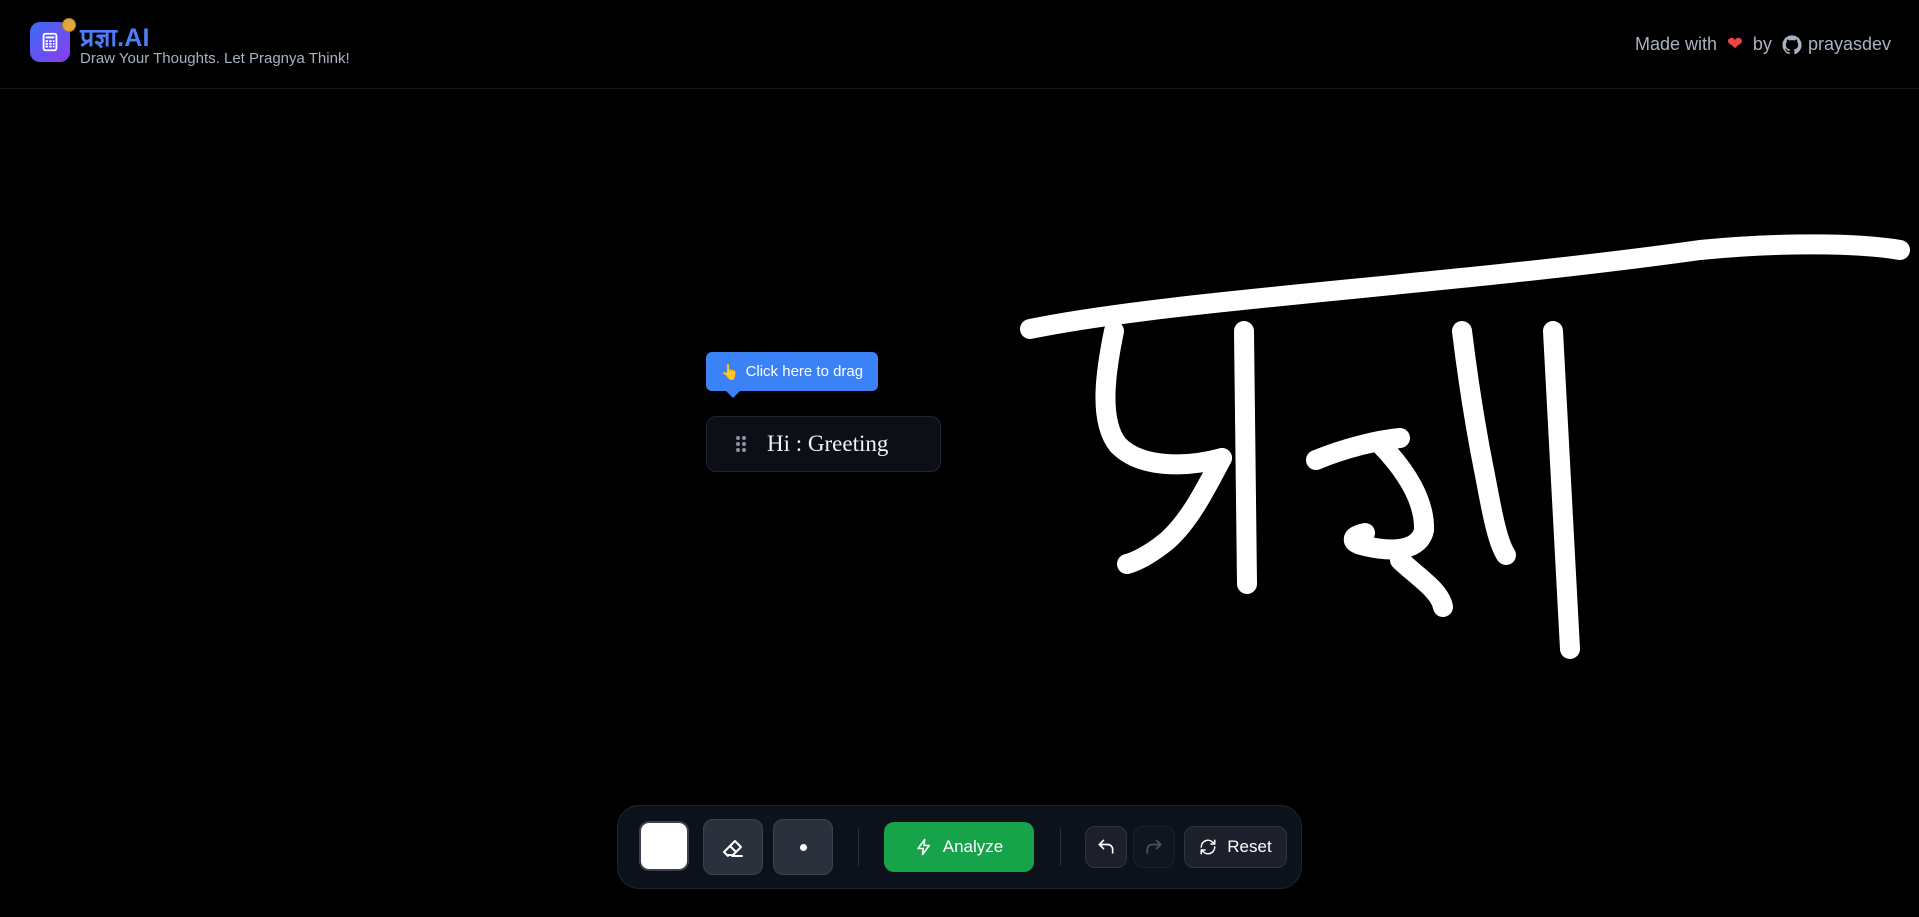  Describe the element at coordinates (1849, 44) in the screenshot. I see `author-name: prayasdev` at that location.